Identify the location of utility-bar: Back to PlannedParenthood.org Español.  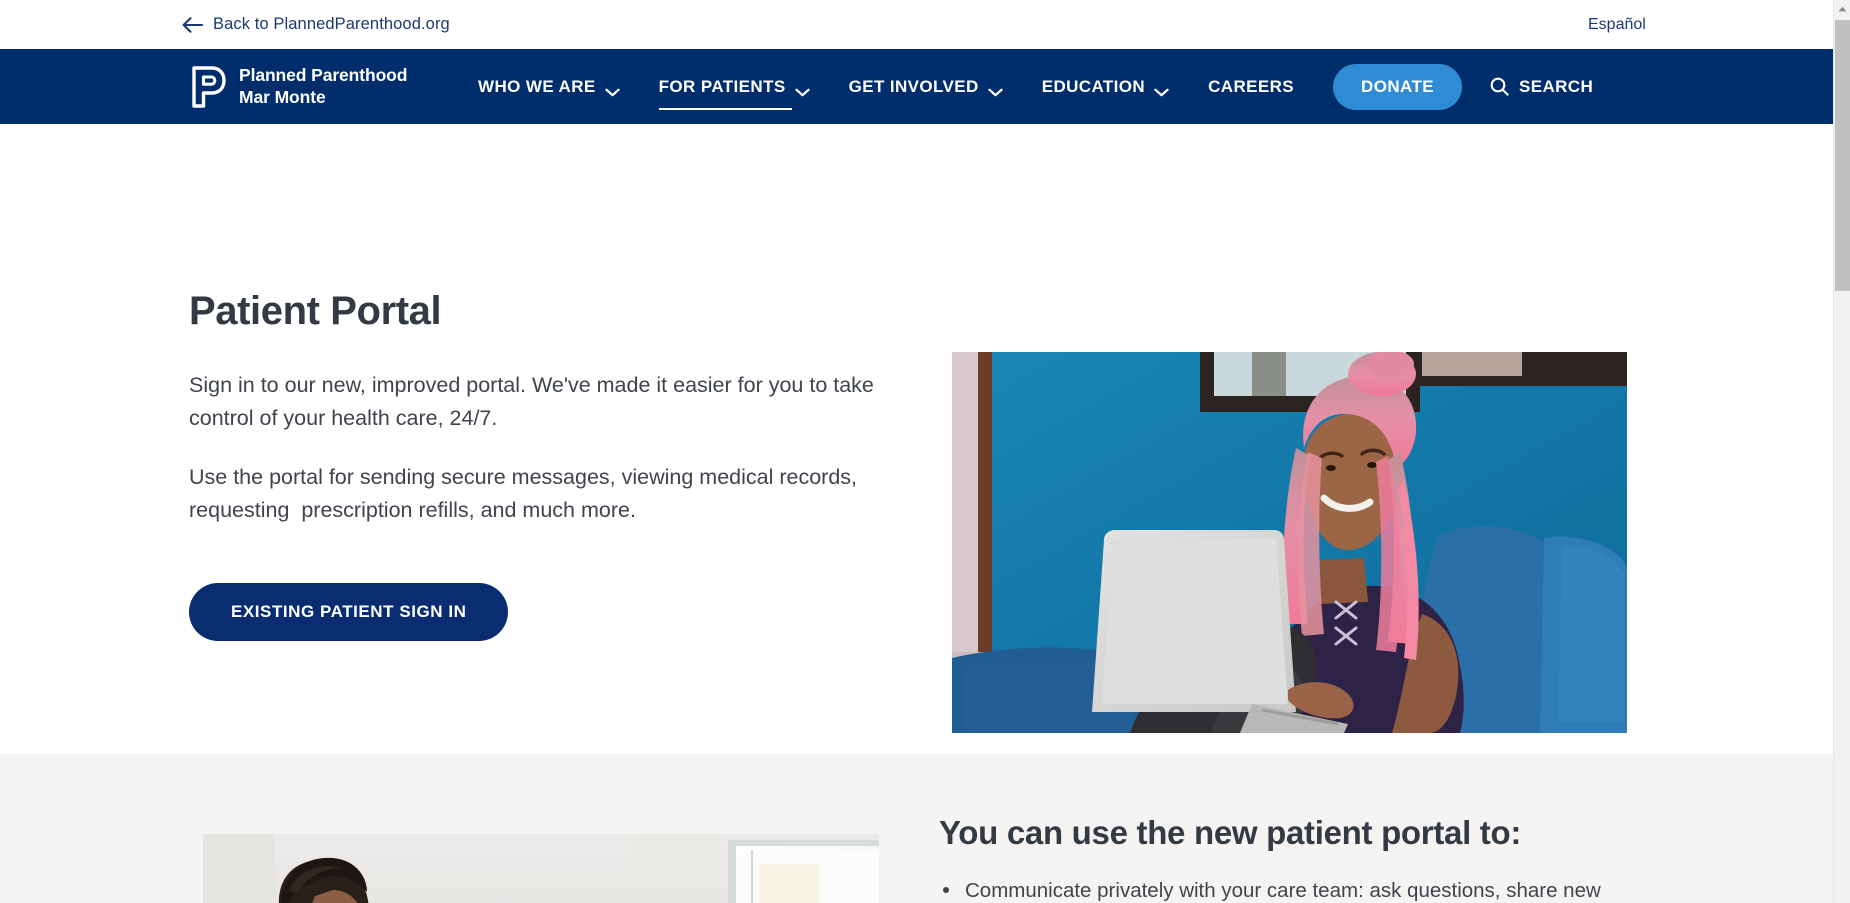
(916, 24).